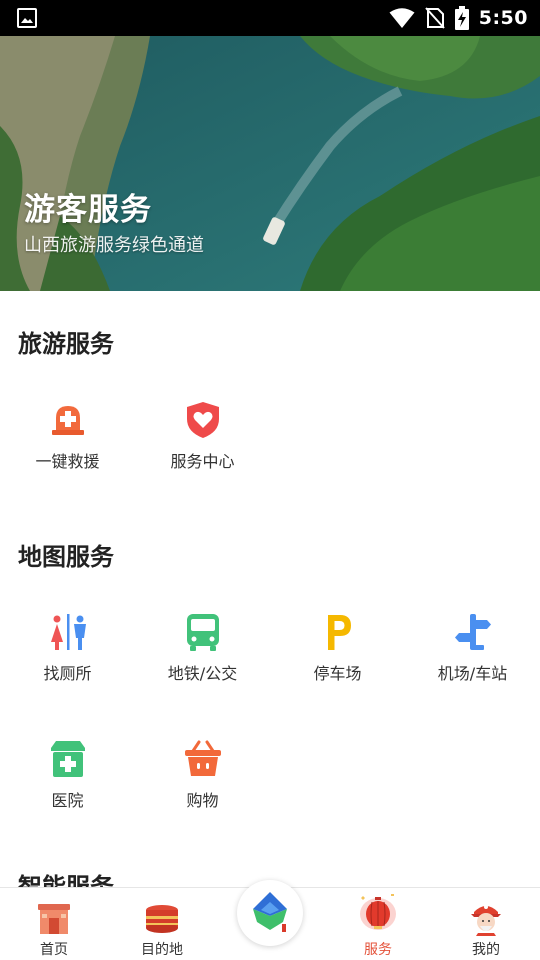  Describe the element at coordinates (339, 632) in the screenshot. I see `parking-icon` at that location.